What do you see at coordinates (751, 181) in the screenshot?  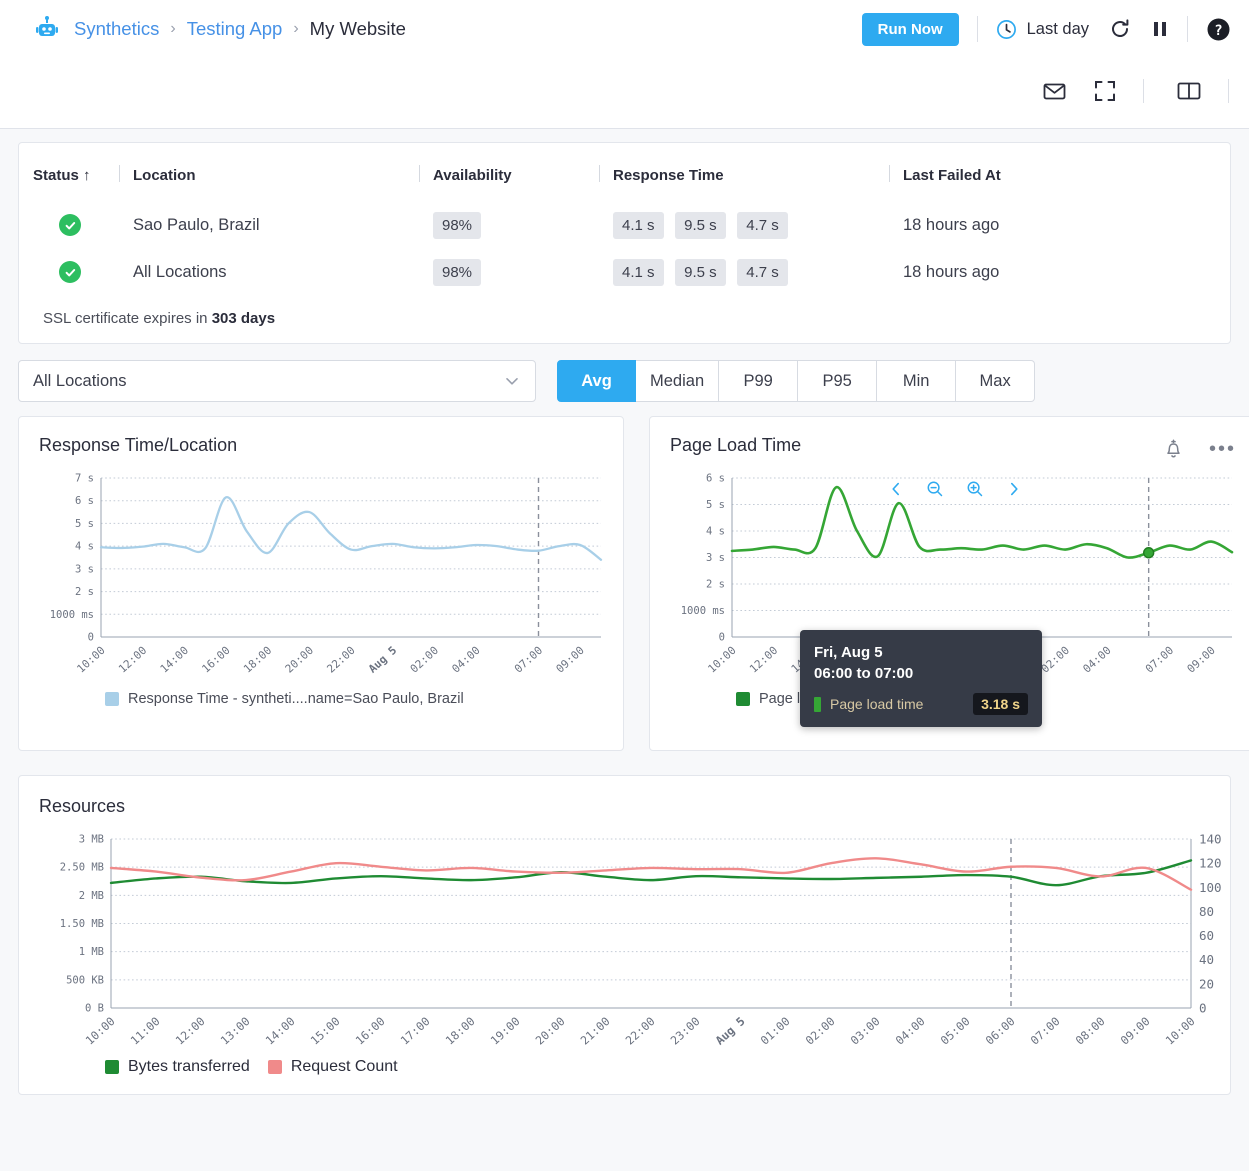 I see `column-header-response-time: Response Time` at bounding box center [751, 181].